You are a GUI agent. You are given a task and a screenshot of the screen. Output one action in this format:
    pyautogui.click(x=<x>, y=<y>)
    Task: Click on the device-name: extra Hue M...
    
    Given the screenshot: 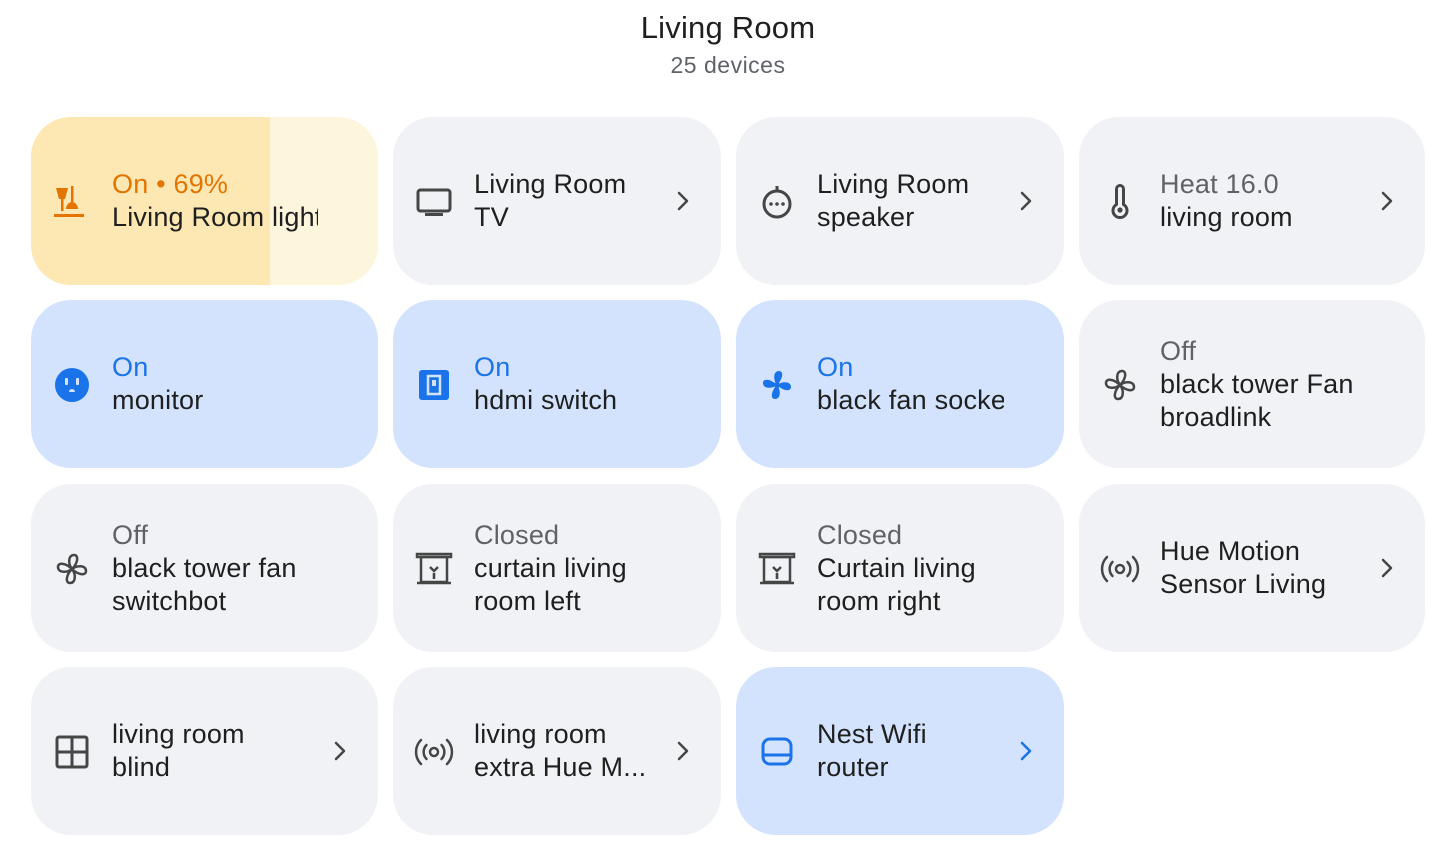 What is the action you would take?
    pyautogui.click(x=560, y=767)
    